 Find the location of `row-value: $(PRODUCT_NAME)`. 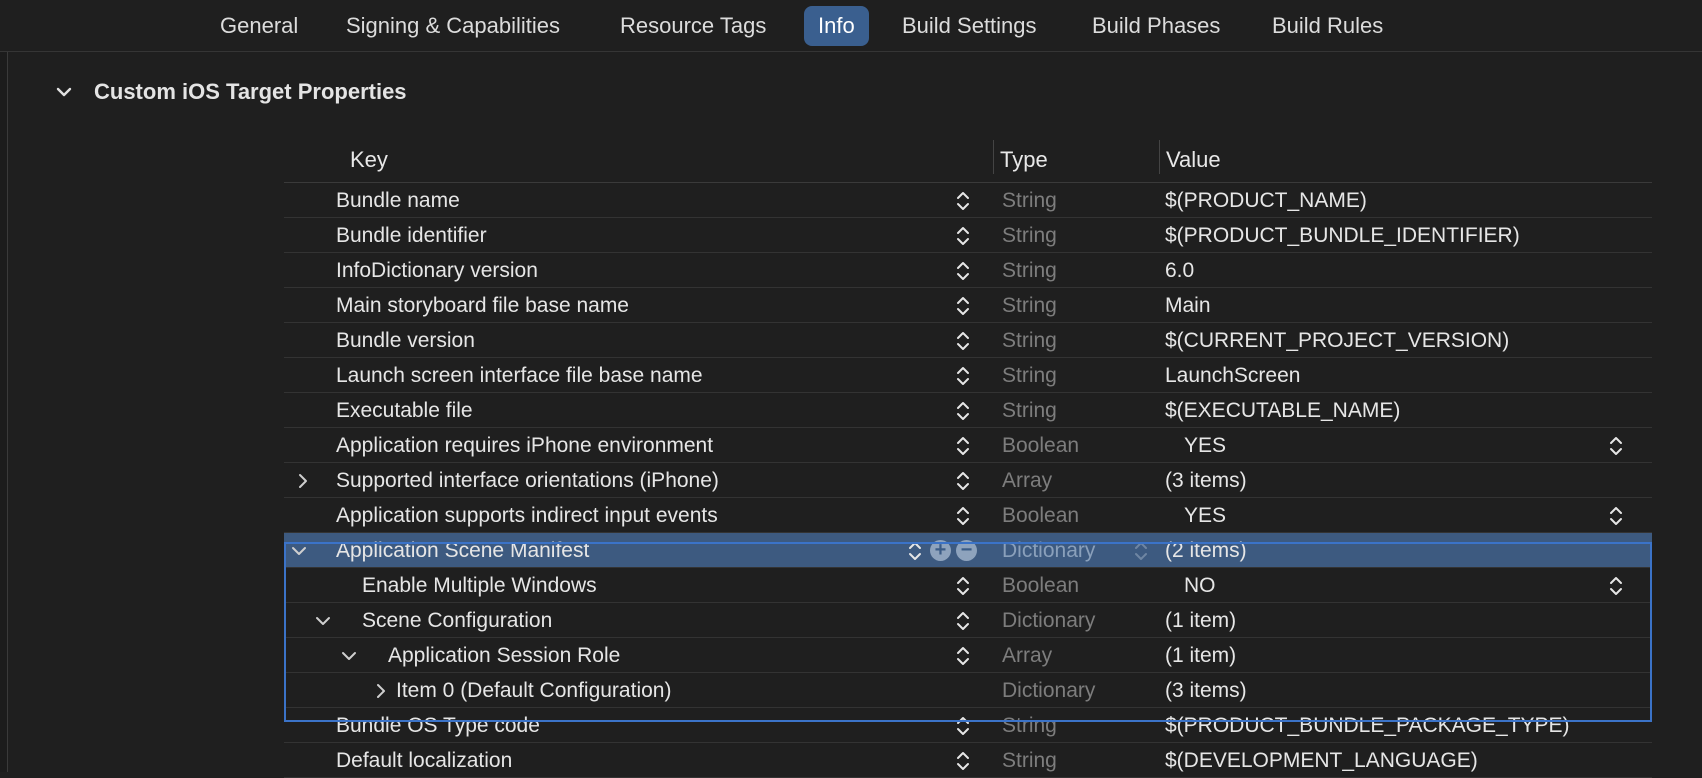

row-value: $(PRODUCT_NAME) is located at coordinates (1266, 200).